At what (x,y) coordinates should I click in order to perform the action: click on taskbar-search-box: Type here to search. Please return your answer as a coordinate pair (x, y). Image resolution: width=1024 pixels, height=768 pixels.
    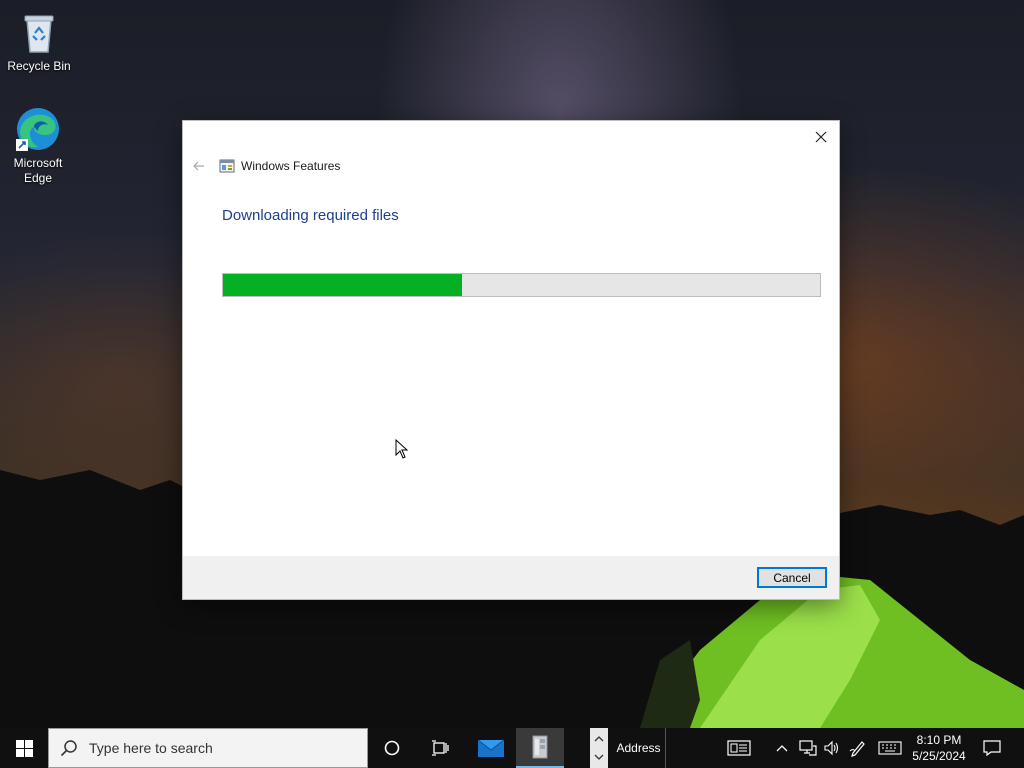
    Looking at the image, I should click on (208, 748).